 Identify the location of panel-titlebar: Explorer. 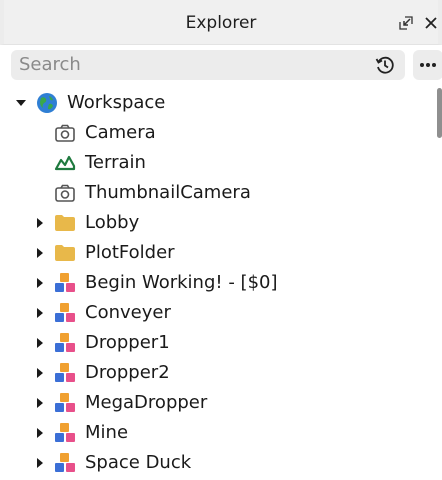
(221, 22).